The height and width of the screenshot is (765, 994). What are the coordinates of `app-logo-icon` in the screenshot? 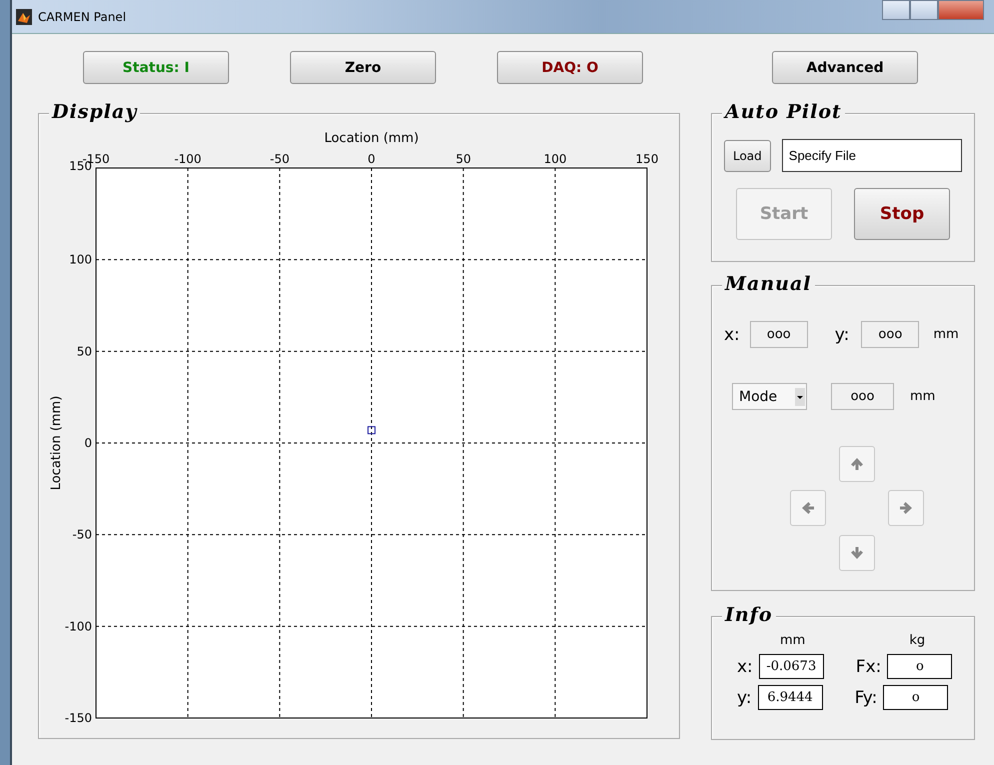 It's located at (24, 16).